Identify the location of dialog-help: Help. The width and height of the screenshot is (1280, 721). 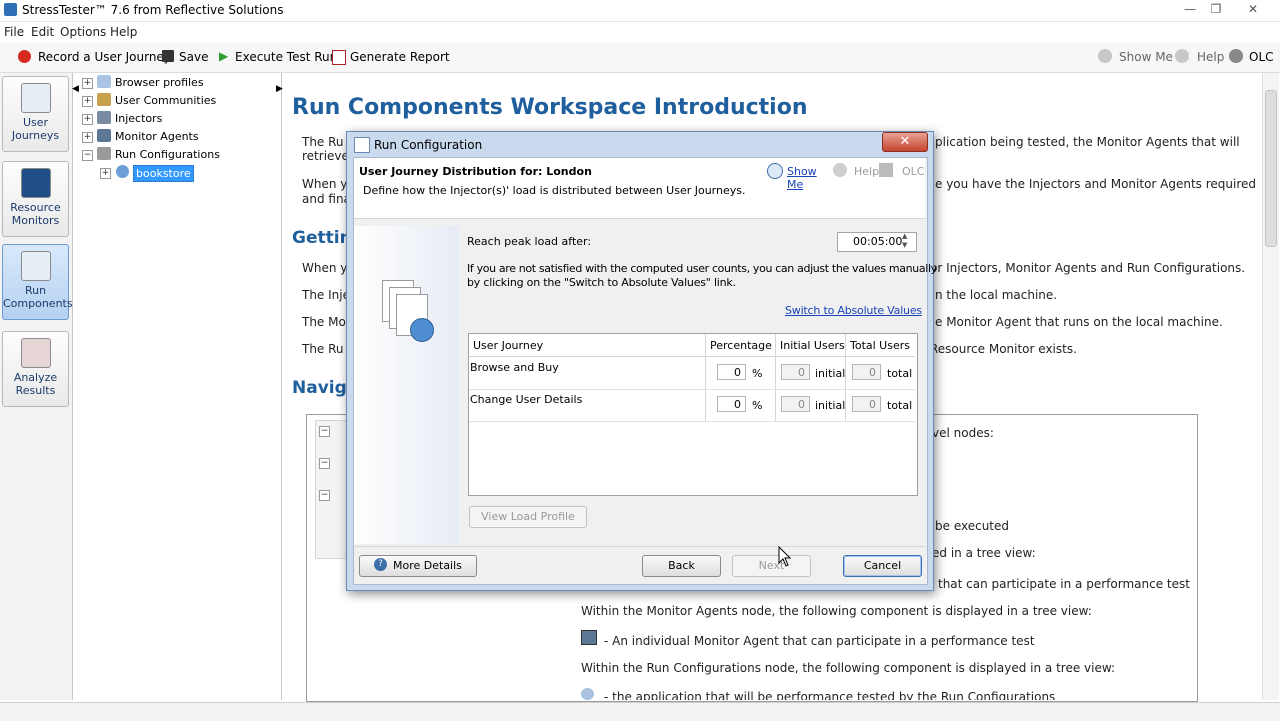
(856, 171).